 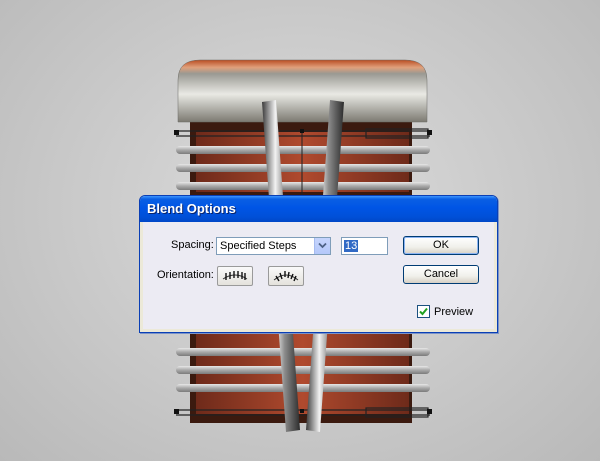 What do you see at coordinates (185, 275) in the screenshot?
I see `orientation-label: Orientation:` at bounding box center [185, 275].